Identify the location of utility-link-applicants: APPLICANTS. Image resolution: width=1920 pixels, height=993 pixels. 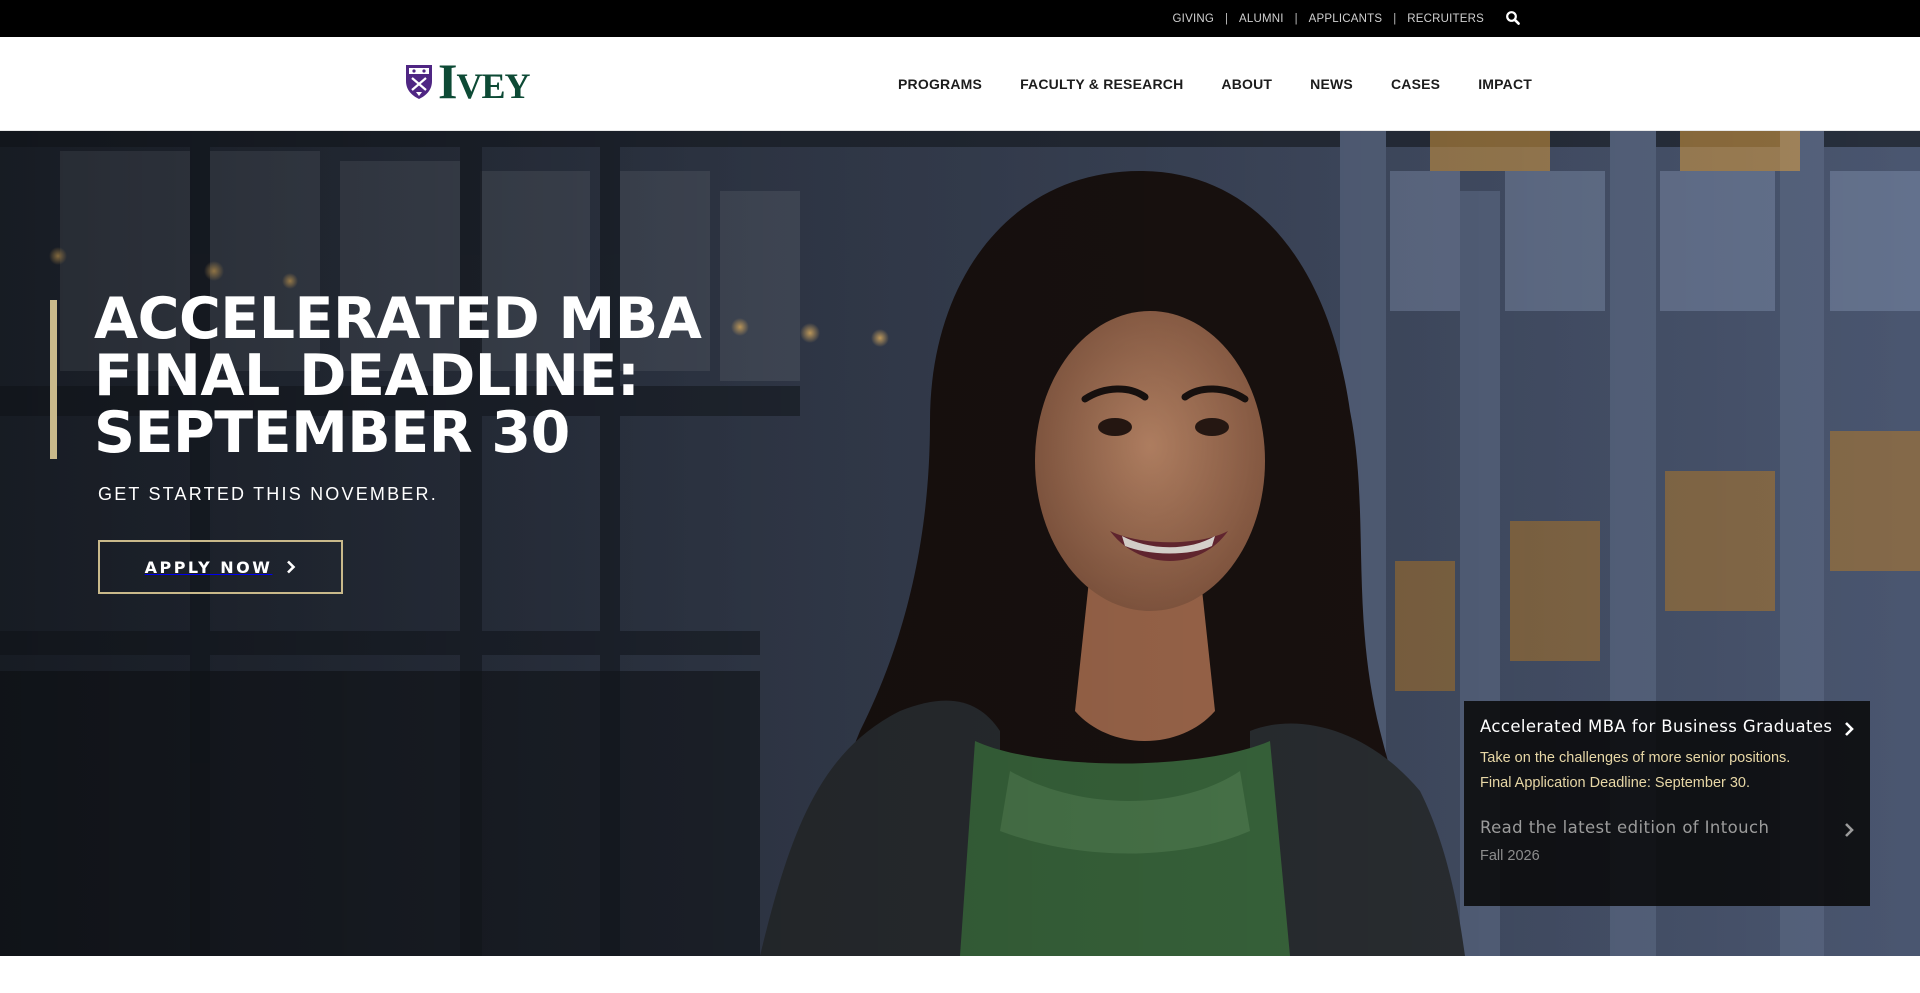
(1346, 19).